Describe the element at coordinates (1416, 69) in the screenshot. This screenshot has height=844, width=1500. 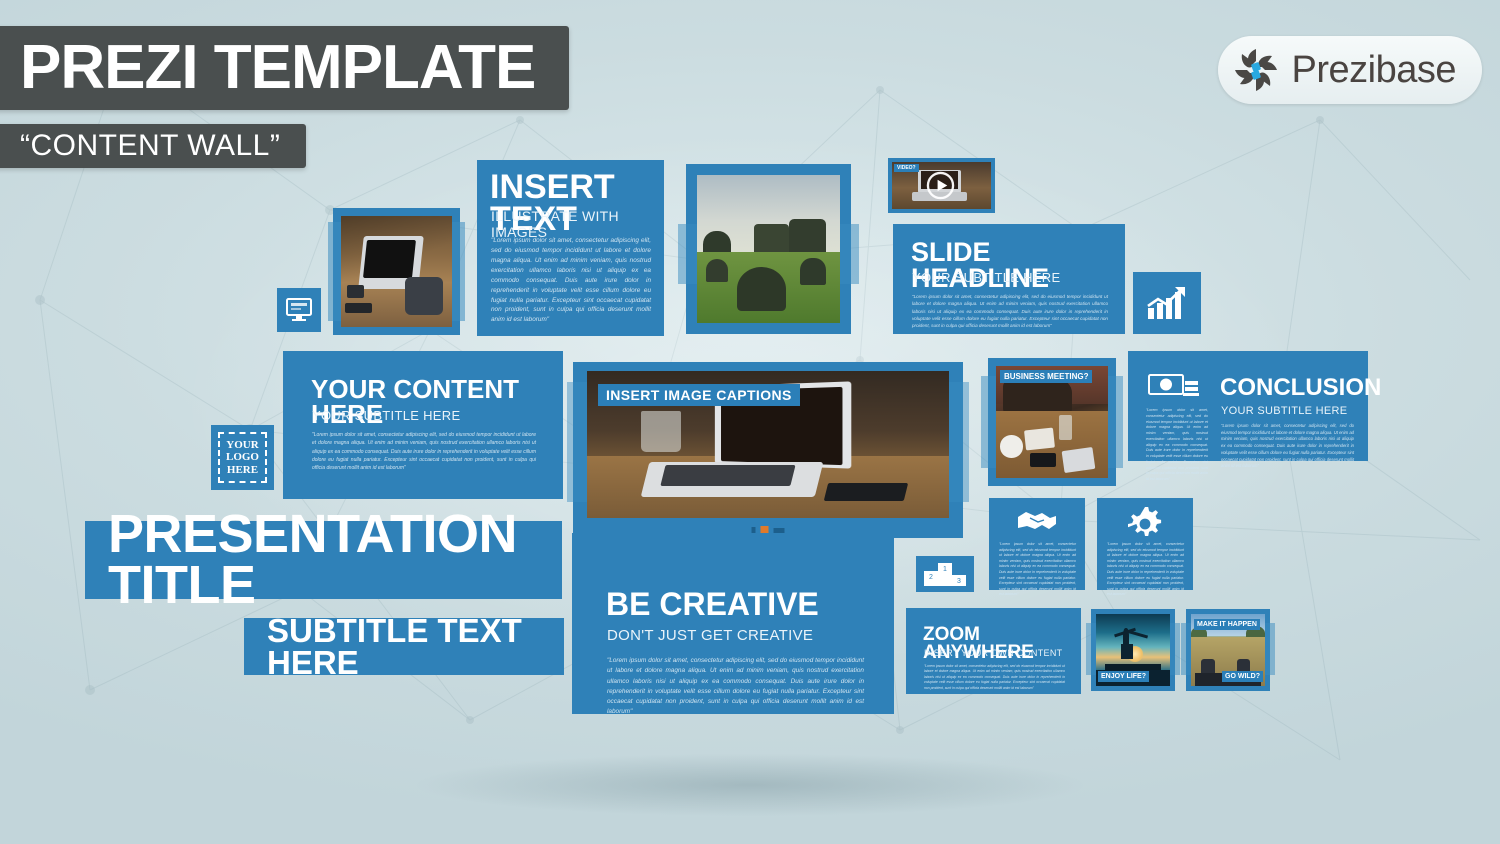
I see `logo-brand-suffix: base` at that location.